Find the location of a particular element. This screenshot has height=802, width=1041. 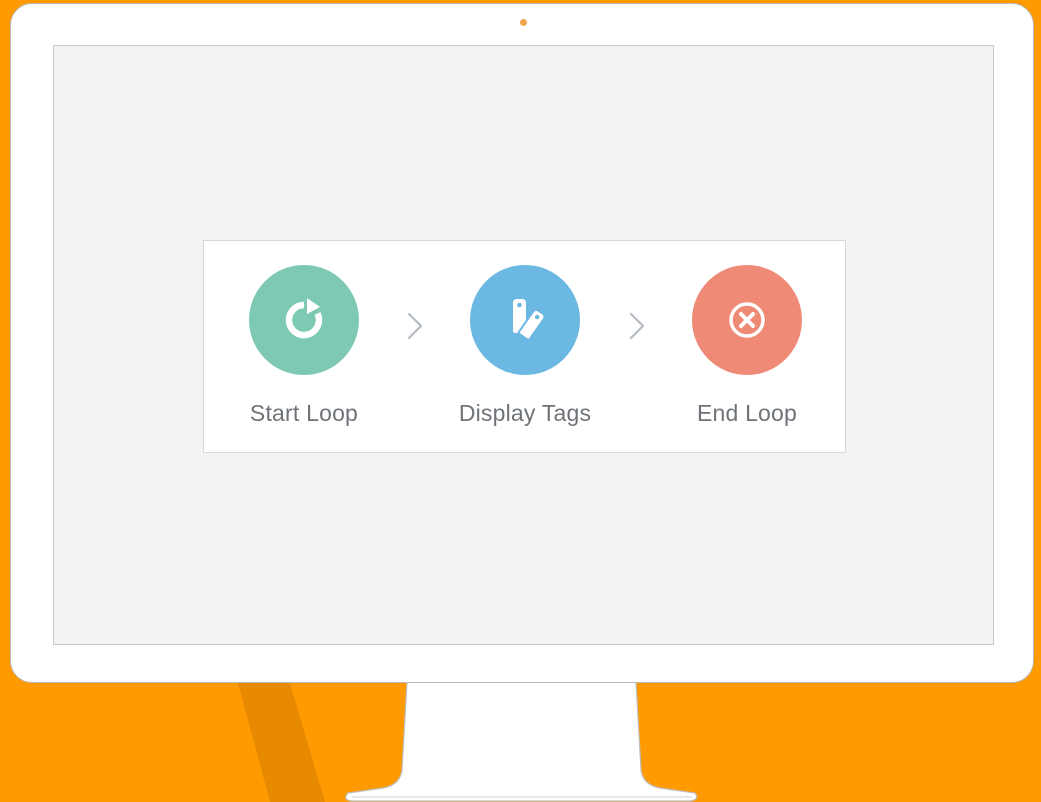

step-start-loop: Start Loop is located at coordinates (304, 346).